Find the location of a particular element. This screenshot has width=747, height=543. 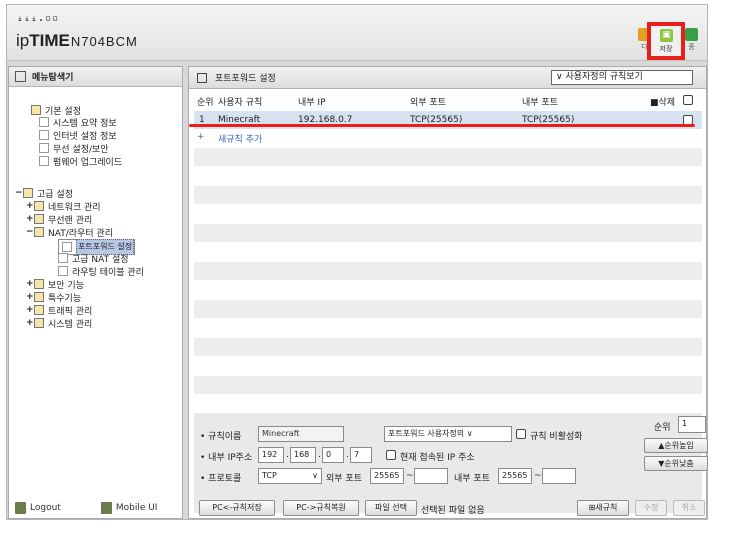

range-tilde: ~ is located at coordinates (538, 476).